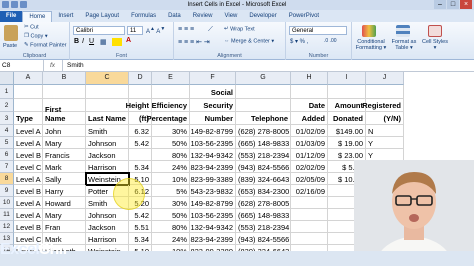 This screenshot has height=266, width=474. I want to click on cell-styles-button: Cell Styles ▾, so click(435, 45).